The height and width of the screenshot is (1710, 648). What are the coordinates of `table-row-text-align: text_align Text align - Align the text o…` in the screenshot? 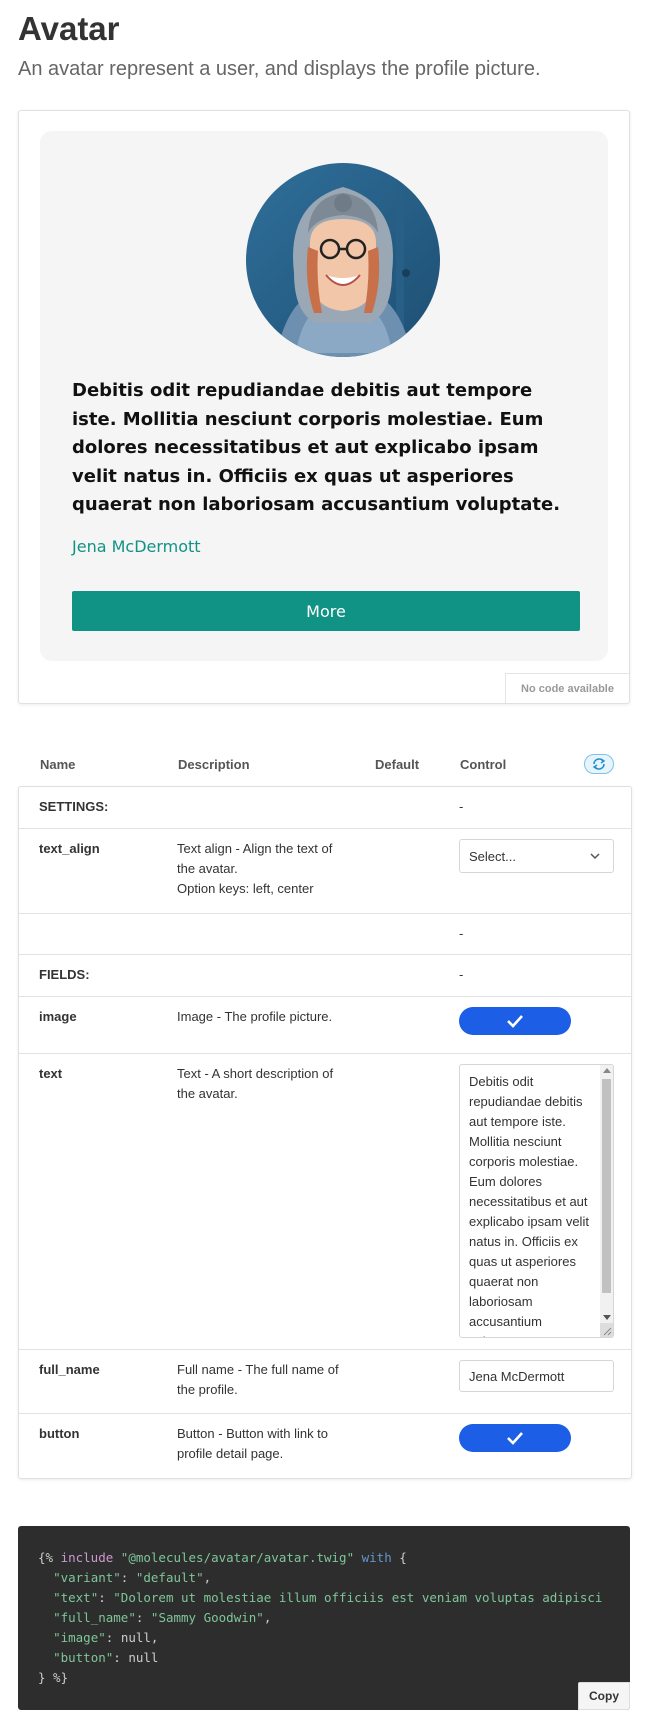 It's located at (325, 871).